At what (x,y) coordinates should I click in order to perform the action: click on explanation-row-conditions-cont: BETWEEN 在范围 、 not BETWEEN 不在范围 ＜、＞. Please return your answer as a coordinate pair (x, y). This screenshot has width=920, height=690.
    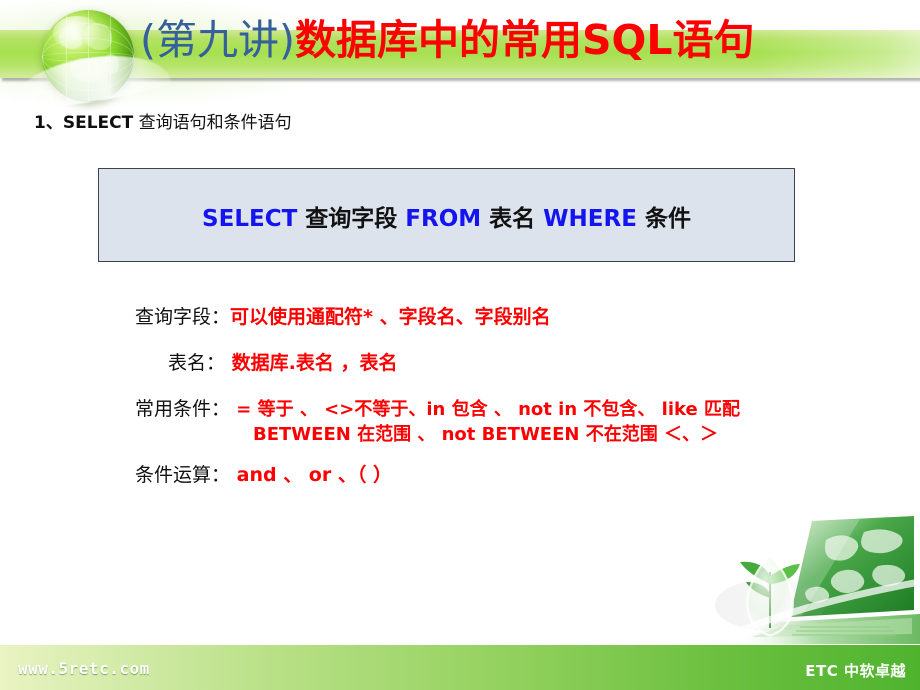
    Looking at the image, I should click on (485, 433).